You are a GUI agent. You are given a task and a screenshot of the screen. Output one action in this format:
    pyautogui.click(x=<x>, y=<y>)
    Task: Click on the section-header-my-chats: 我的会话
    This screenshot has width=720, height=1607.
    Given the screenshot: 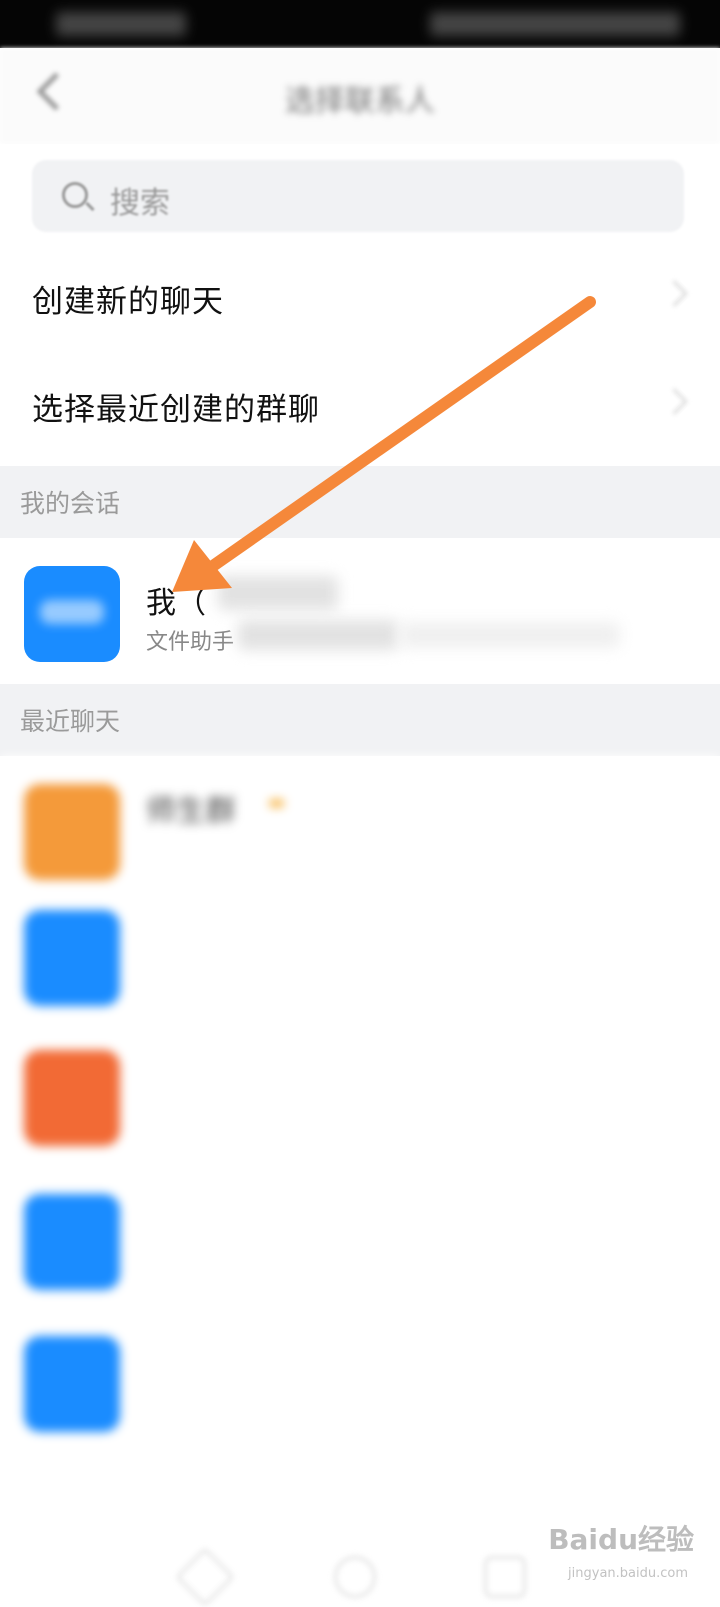 What is the action you would take?
    pyautogui.click(x=360, y=502)
    